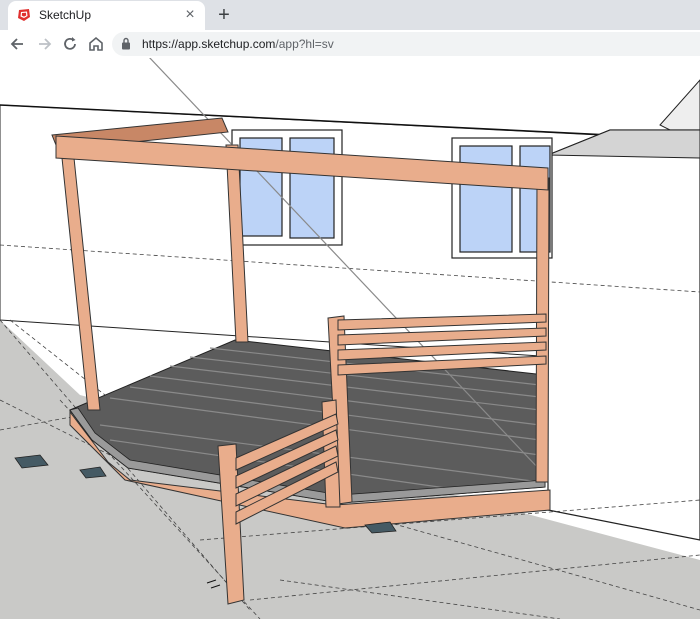  What do you see at coordinates (350, 15) in the screenshot?
I see `tab-strip: SketchUp × +` at bounding box center [350, 15].